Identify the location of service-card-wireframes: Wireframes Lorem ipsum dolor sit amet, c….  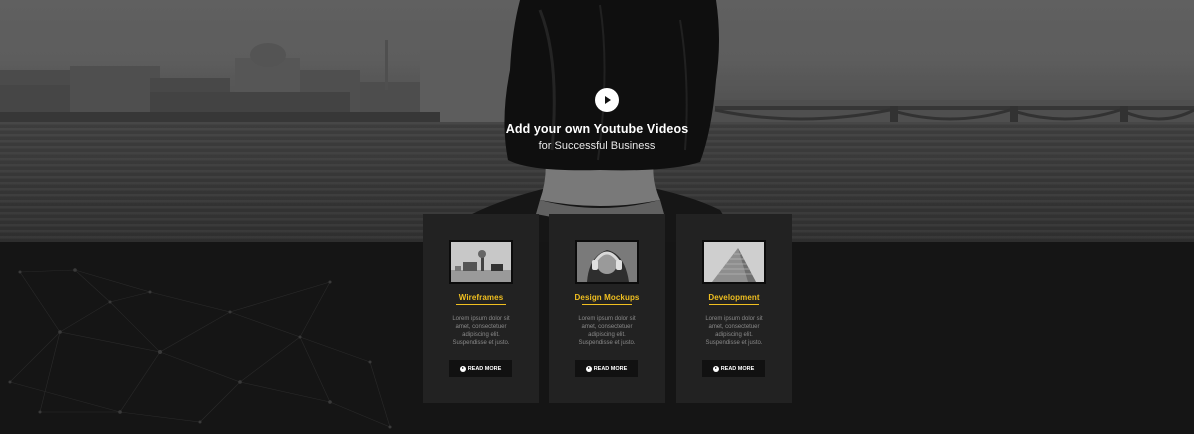
(481, 308).